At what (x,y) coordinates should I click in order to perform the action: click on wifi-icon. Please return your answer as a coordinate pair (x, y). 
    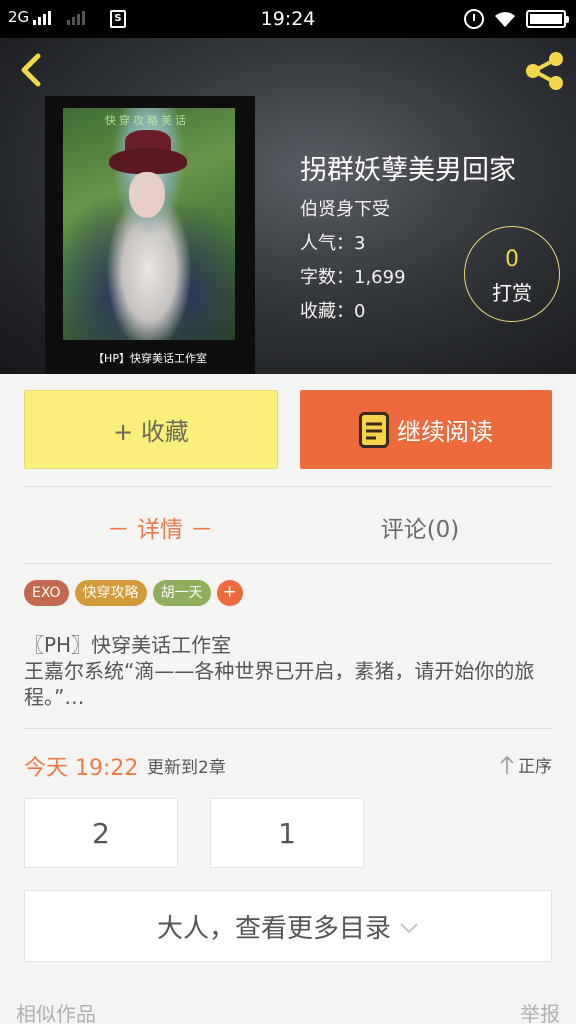
    Looking at the image, I should click on (505, 19).